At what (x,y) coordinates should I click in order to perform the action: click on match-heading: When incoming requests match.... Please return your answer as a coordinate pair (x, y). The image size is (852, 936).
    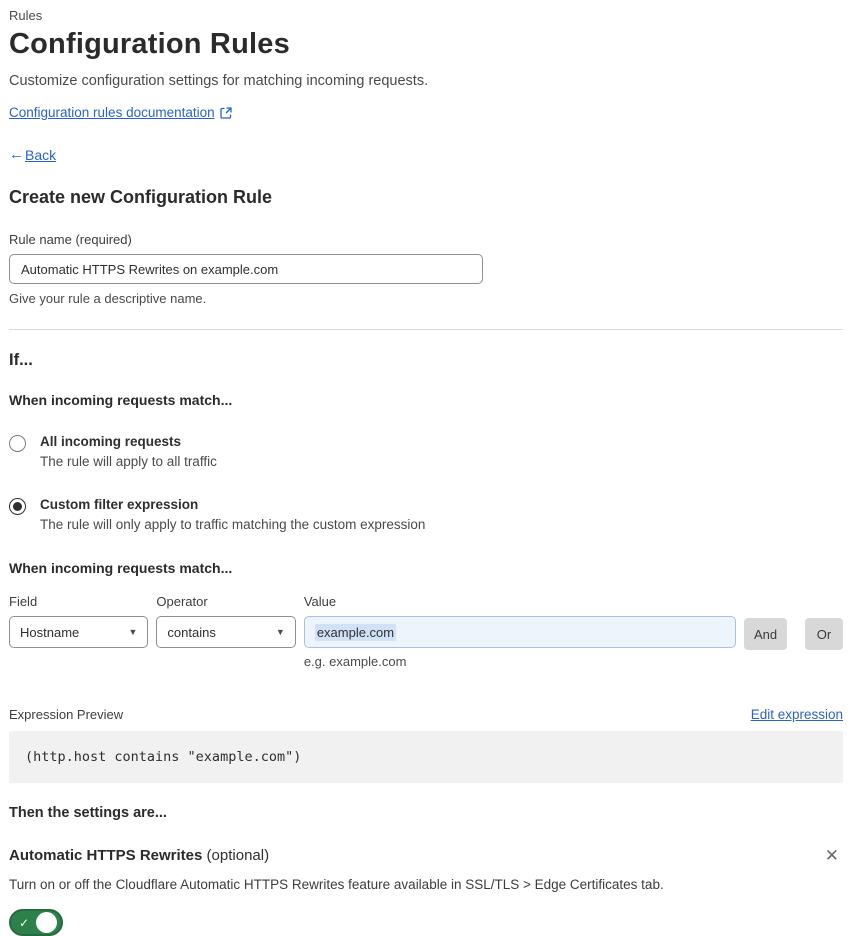
    Looking at the image, I should click on (121, 400).